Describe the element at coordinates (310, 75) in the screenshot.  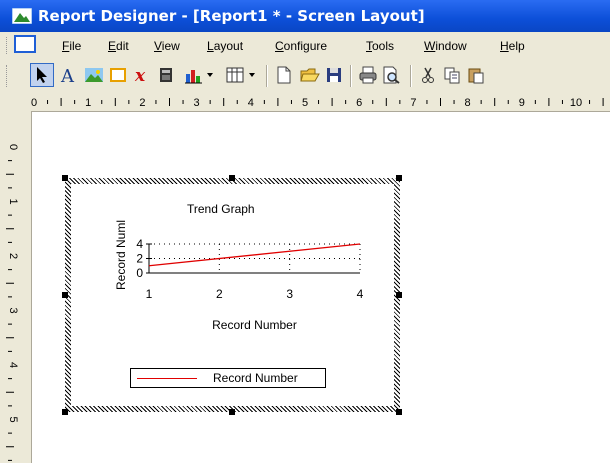
I see `open-folder-icon` at that location.